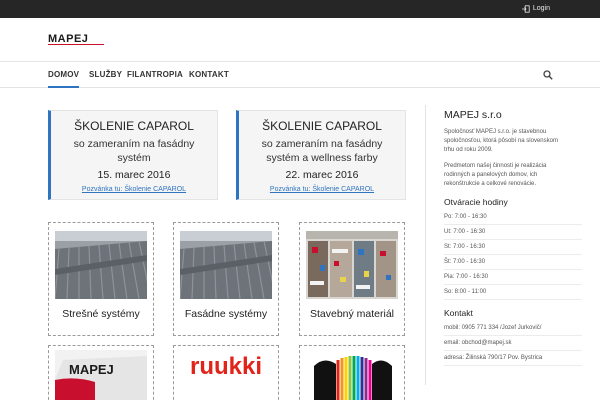 The width and height of the screenshot is (600, 400). I want to click on login-icon, so click(525, 9).